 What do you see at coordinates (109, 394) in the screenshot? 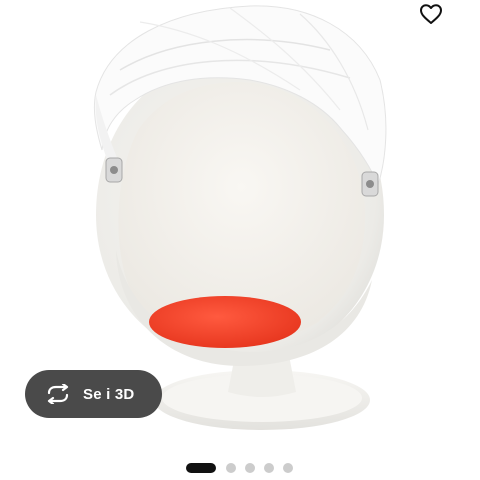
I see `view-3d-label: Se i 3D` at bounding box center [109, 394].